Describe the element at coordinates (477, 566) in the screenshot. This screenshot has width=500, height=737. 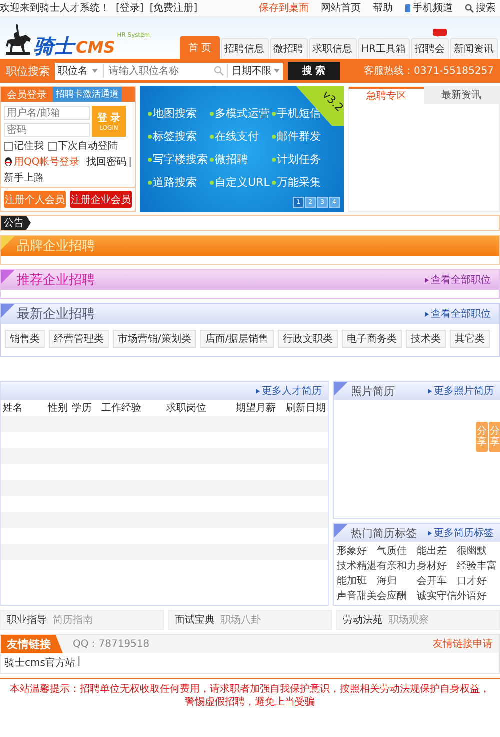
I see `resume-tag-link: 经验丰富` at that location.